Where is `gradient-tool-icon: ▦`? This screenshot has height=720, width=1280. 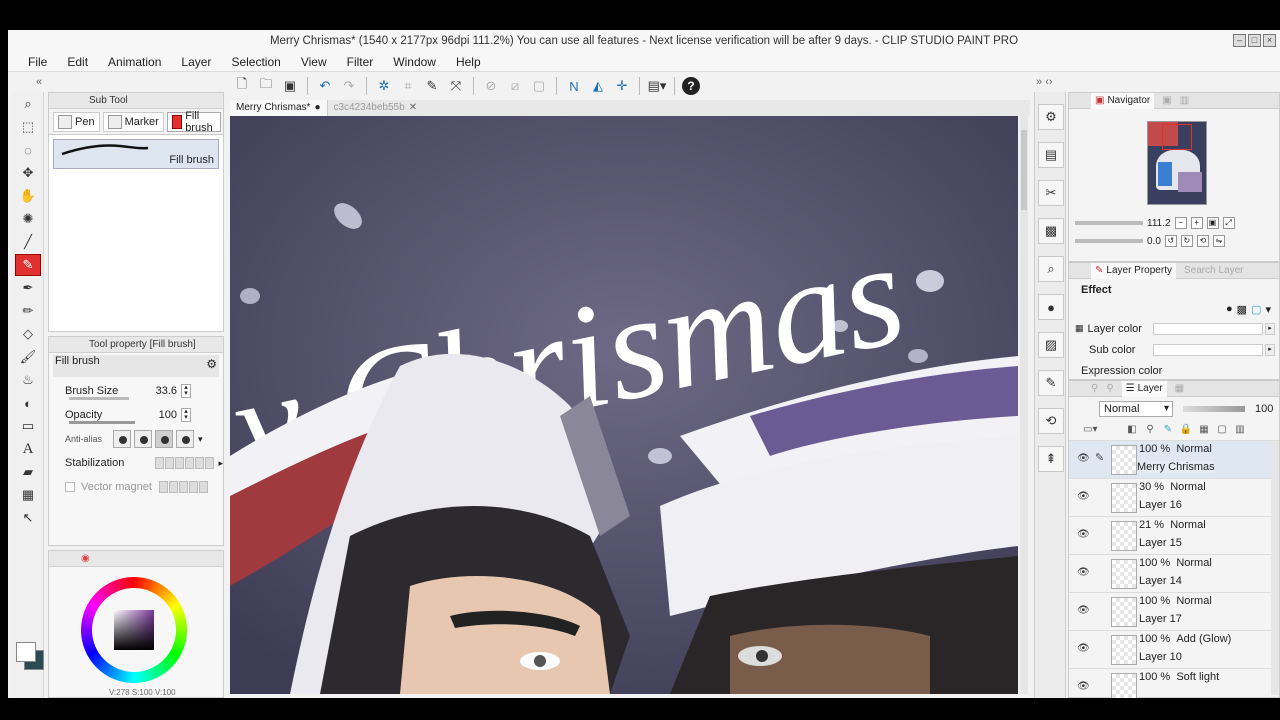 gradient-tool-icon: ▦ is located at coordinates (28, 495).